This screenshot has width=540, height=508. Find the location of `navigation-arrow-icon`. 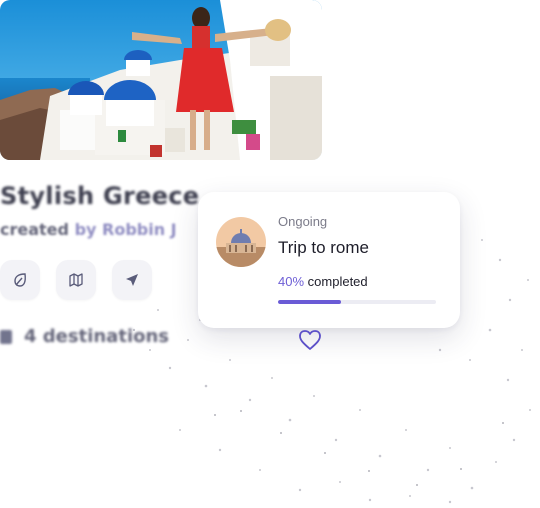

navigation-arrow-icon is located at coordinates (132, 280).